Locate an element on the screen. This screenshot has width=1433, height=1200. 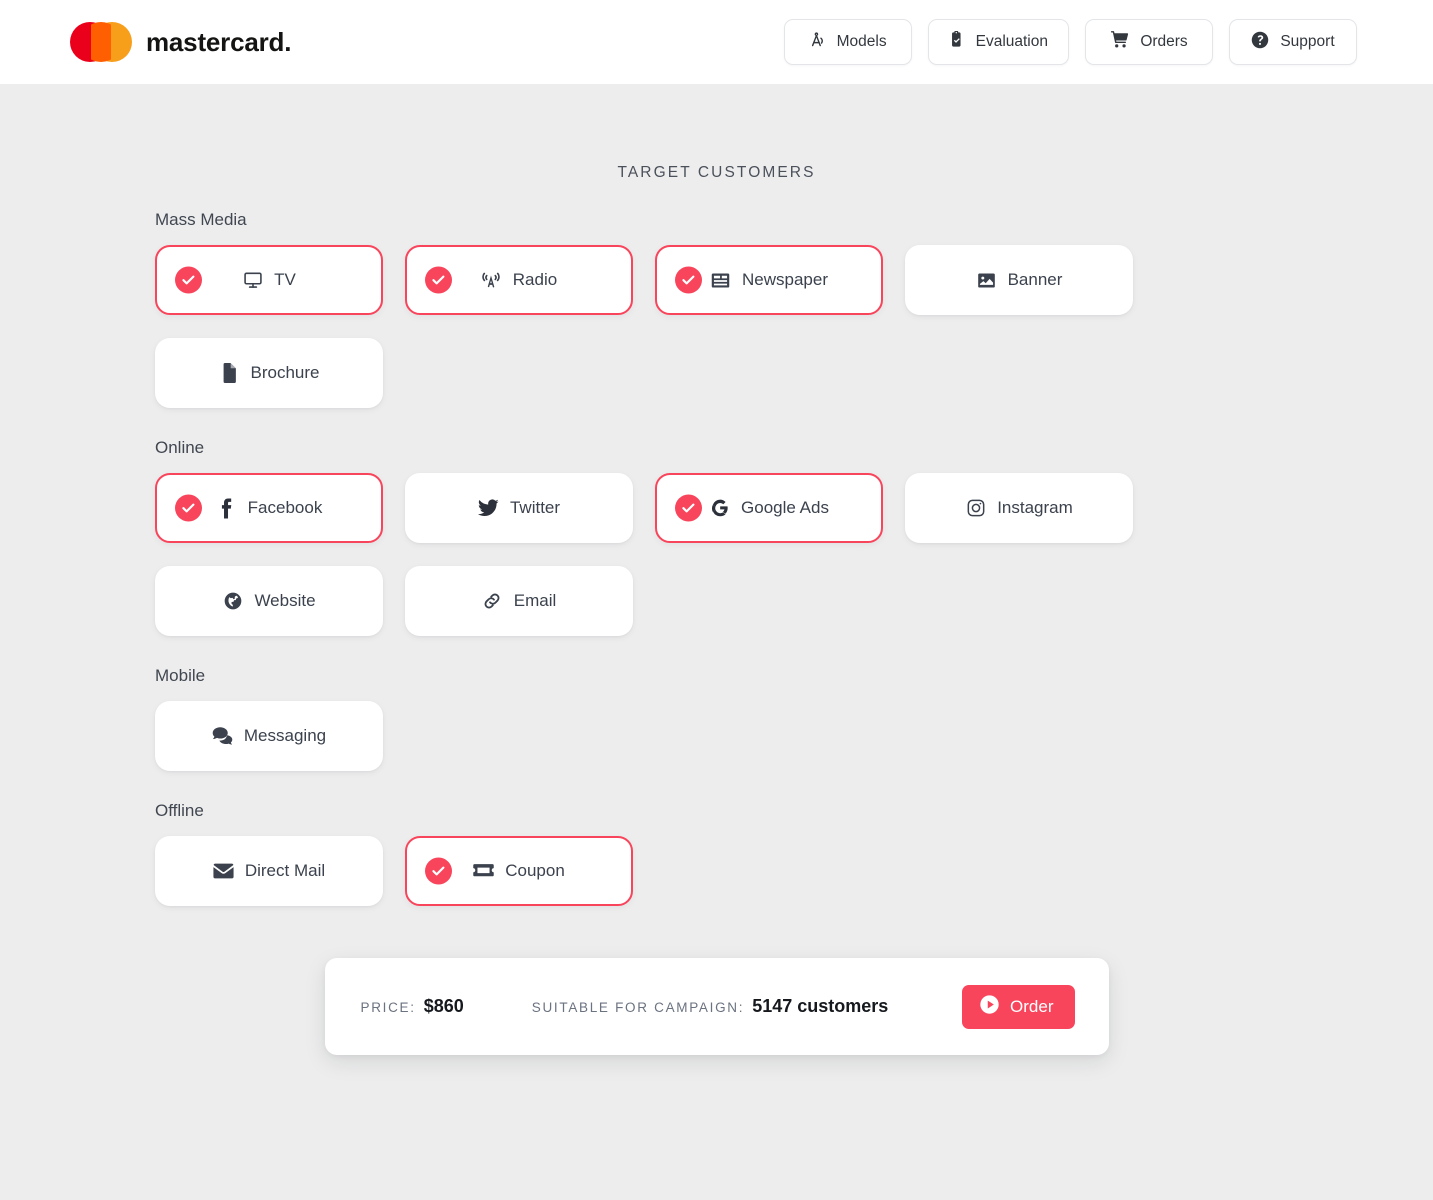
tv-icon is located at coordinates (252, 280).